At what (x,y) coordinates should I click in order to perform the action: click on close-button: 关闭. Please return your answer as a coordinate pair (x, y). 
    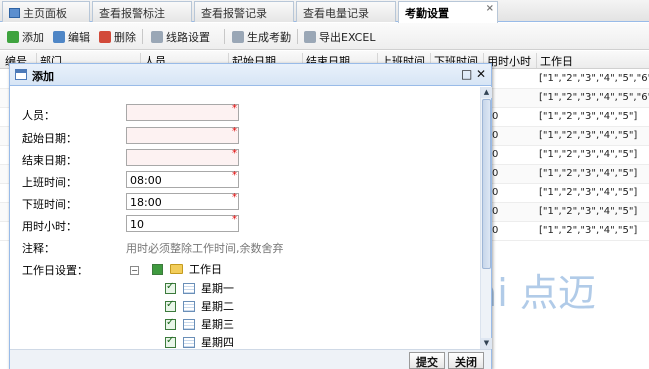
    Looking at the image, I should click on (466, 360).